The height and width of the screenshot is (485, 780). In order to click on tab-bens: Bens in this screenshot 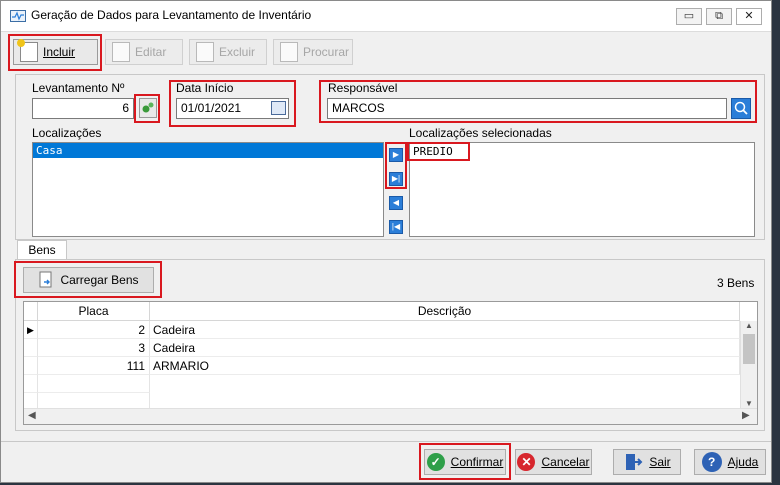, I will do `click(42, 250)`.